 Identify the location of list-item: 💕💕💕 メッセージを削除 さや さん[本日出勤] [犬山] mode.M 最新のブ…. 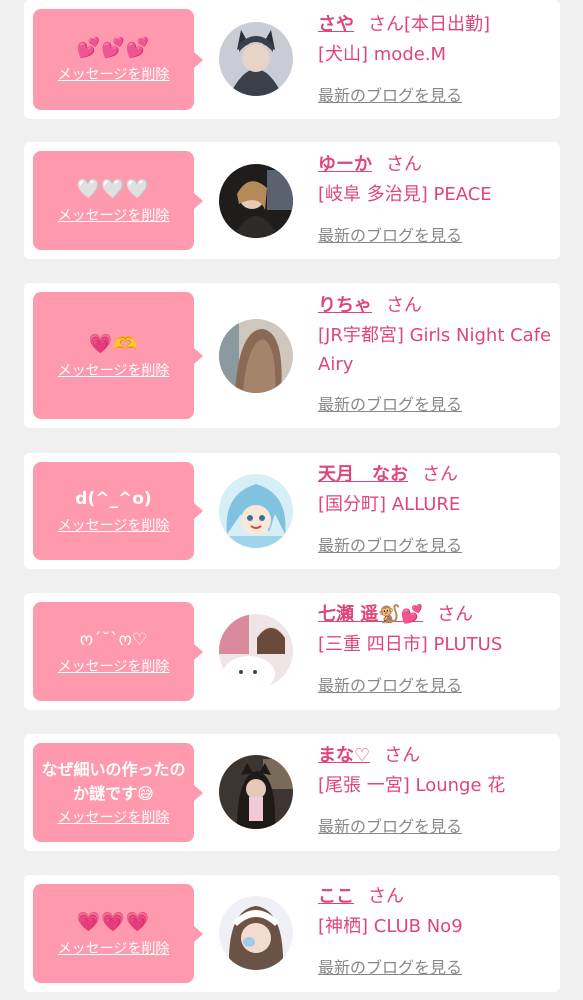
(292, 59).